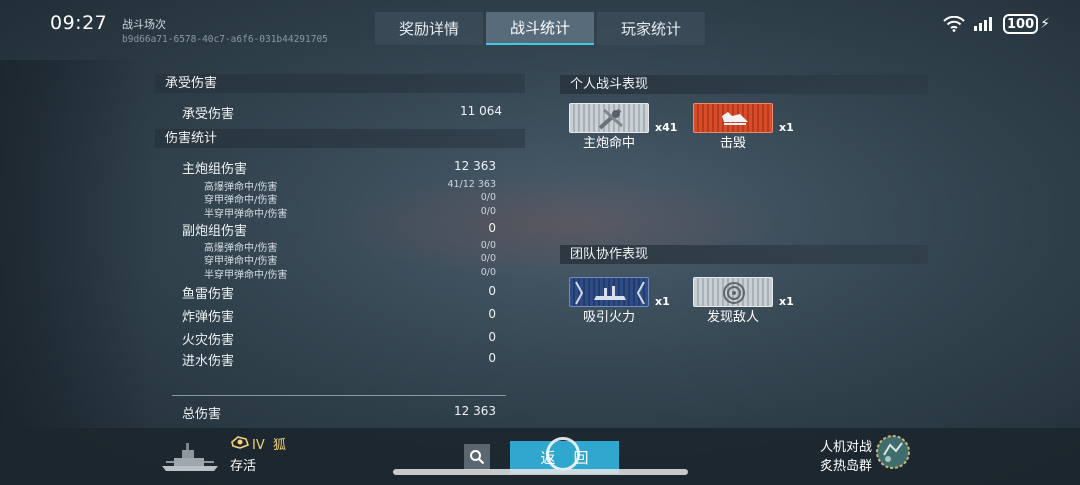 Image resolution: width=1080 pixels, height=485 pixels. Describe the element at coordinates (846, 447) in the screenshot. I see `battle-mode: 人机对战` at that location.